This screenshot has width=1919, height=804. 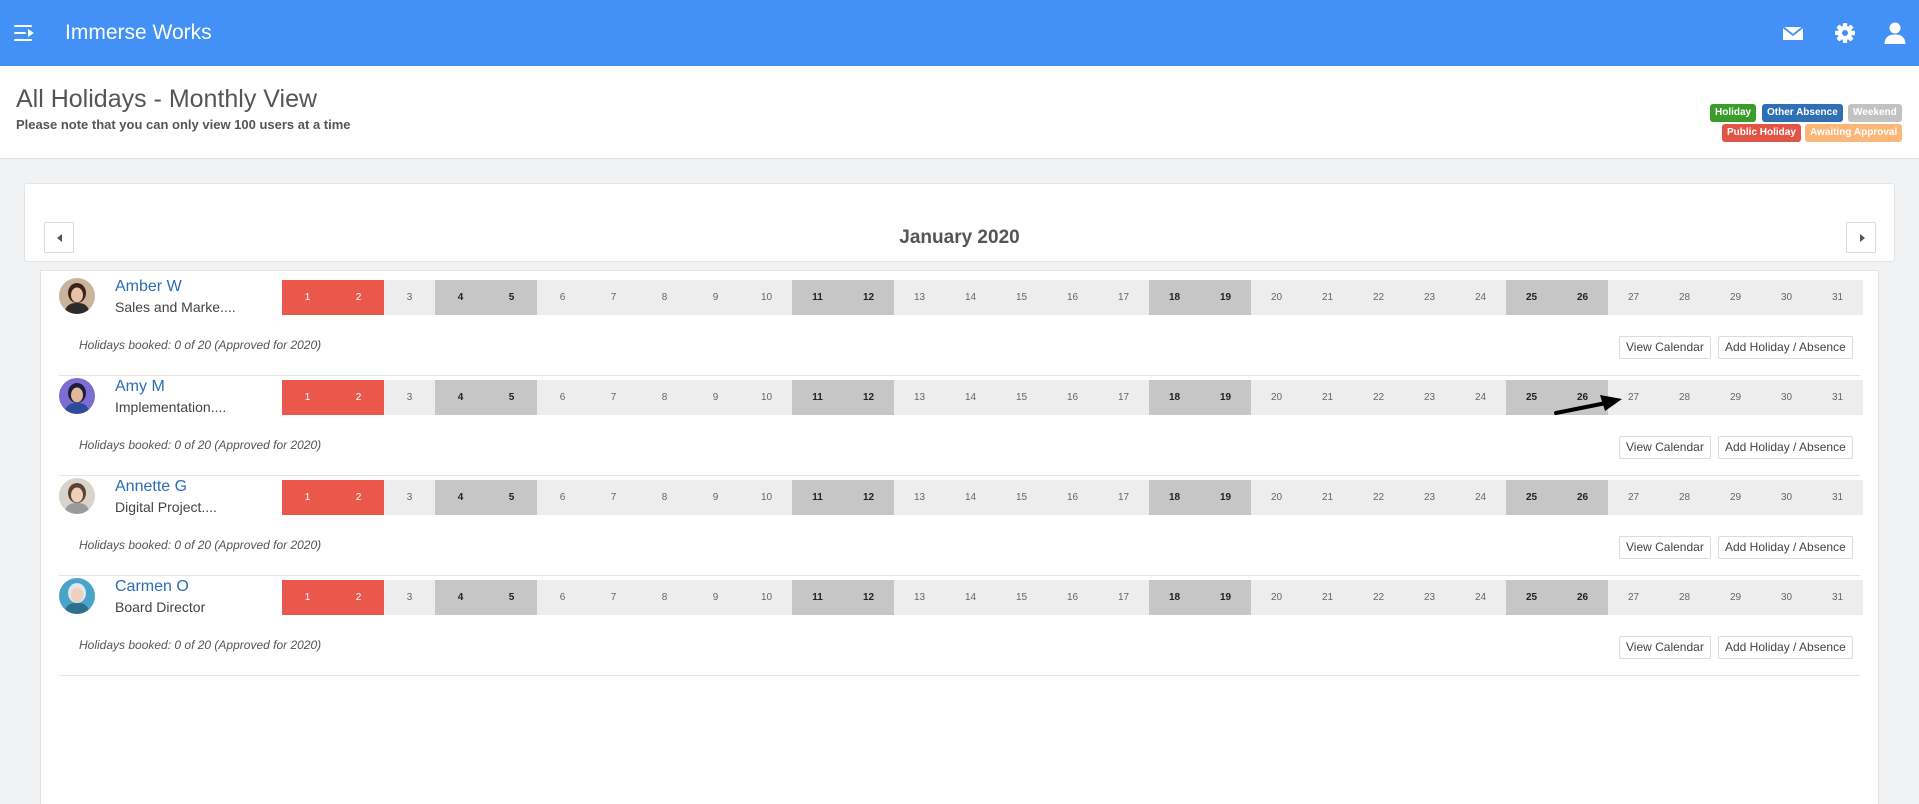 I want to click on user-name-link: Amy M, so click(x=140, y=387).